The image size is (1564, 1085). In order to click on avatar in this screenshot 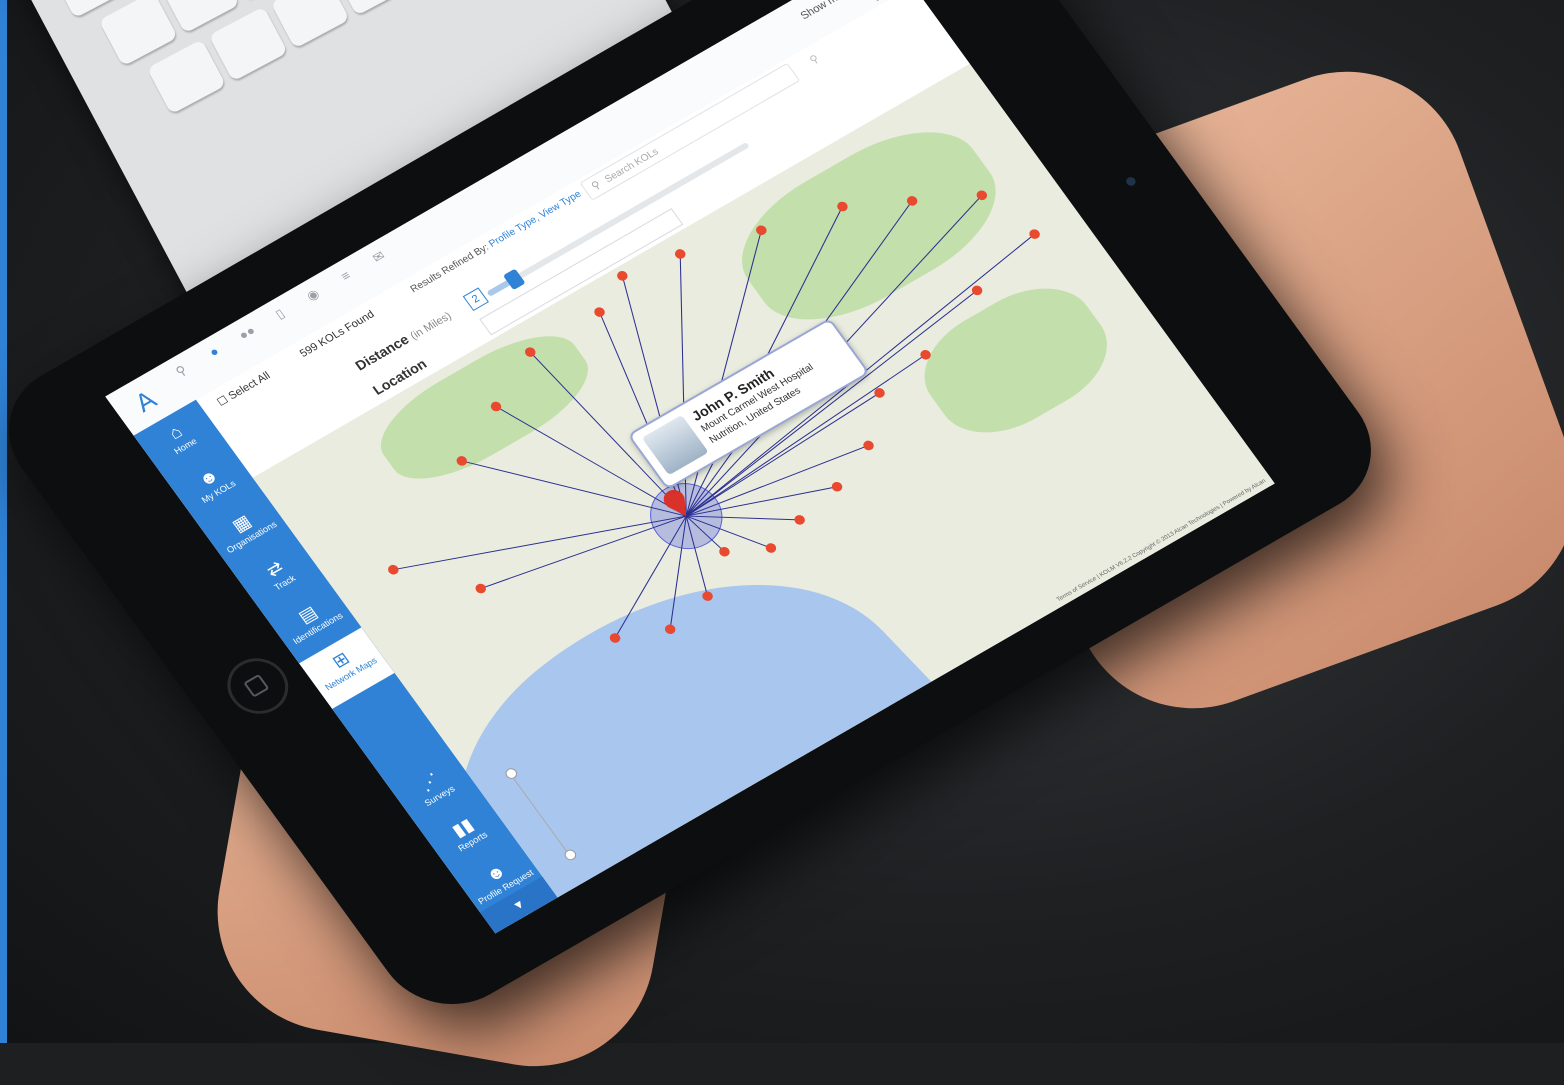, I will do `click(675, 445)`.